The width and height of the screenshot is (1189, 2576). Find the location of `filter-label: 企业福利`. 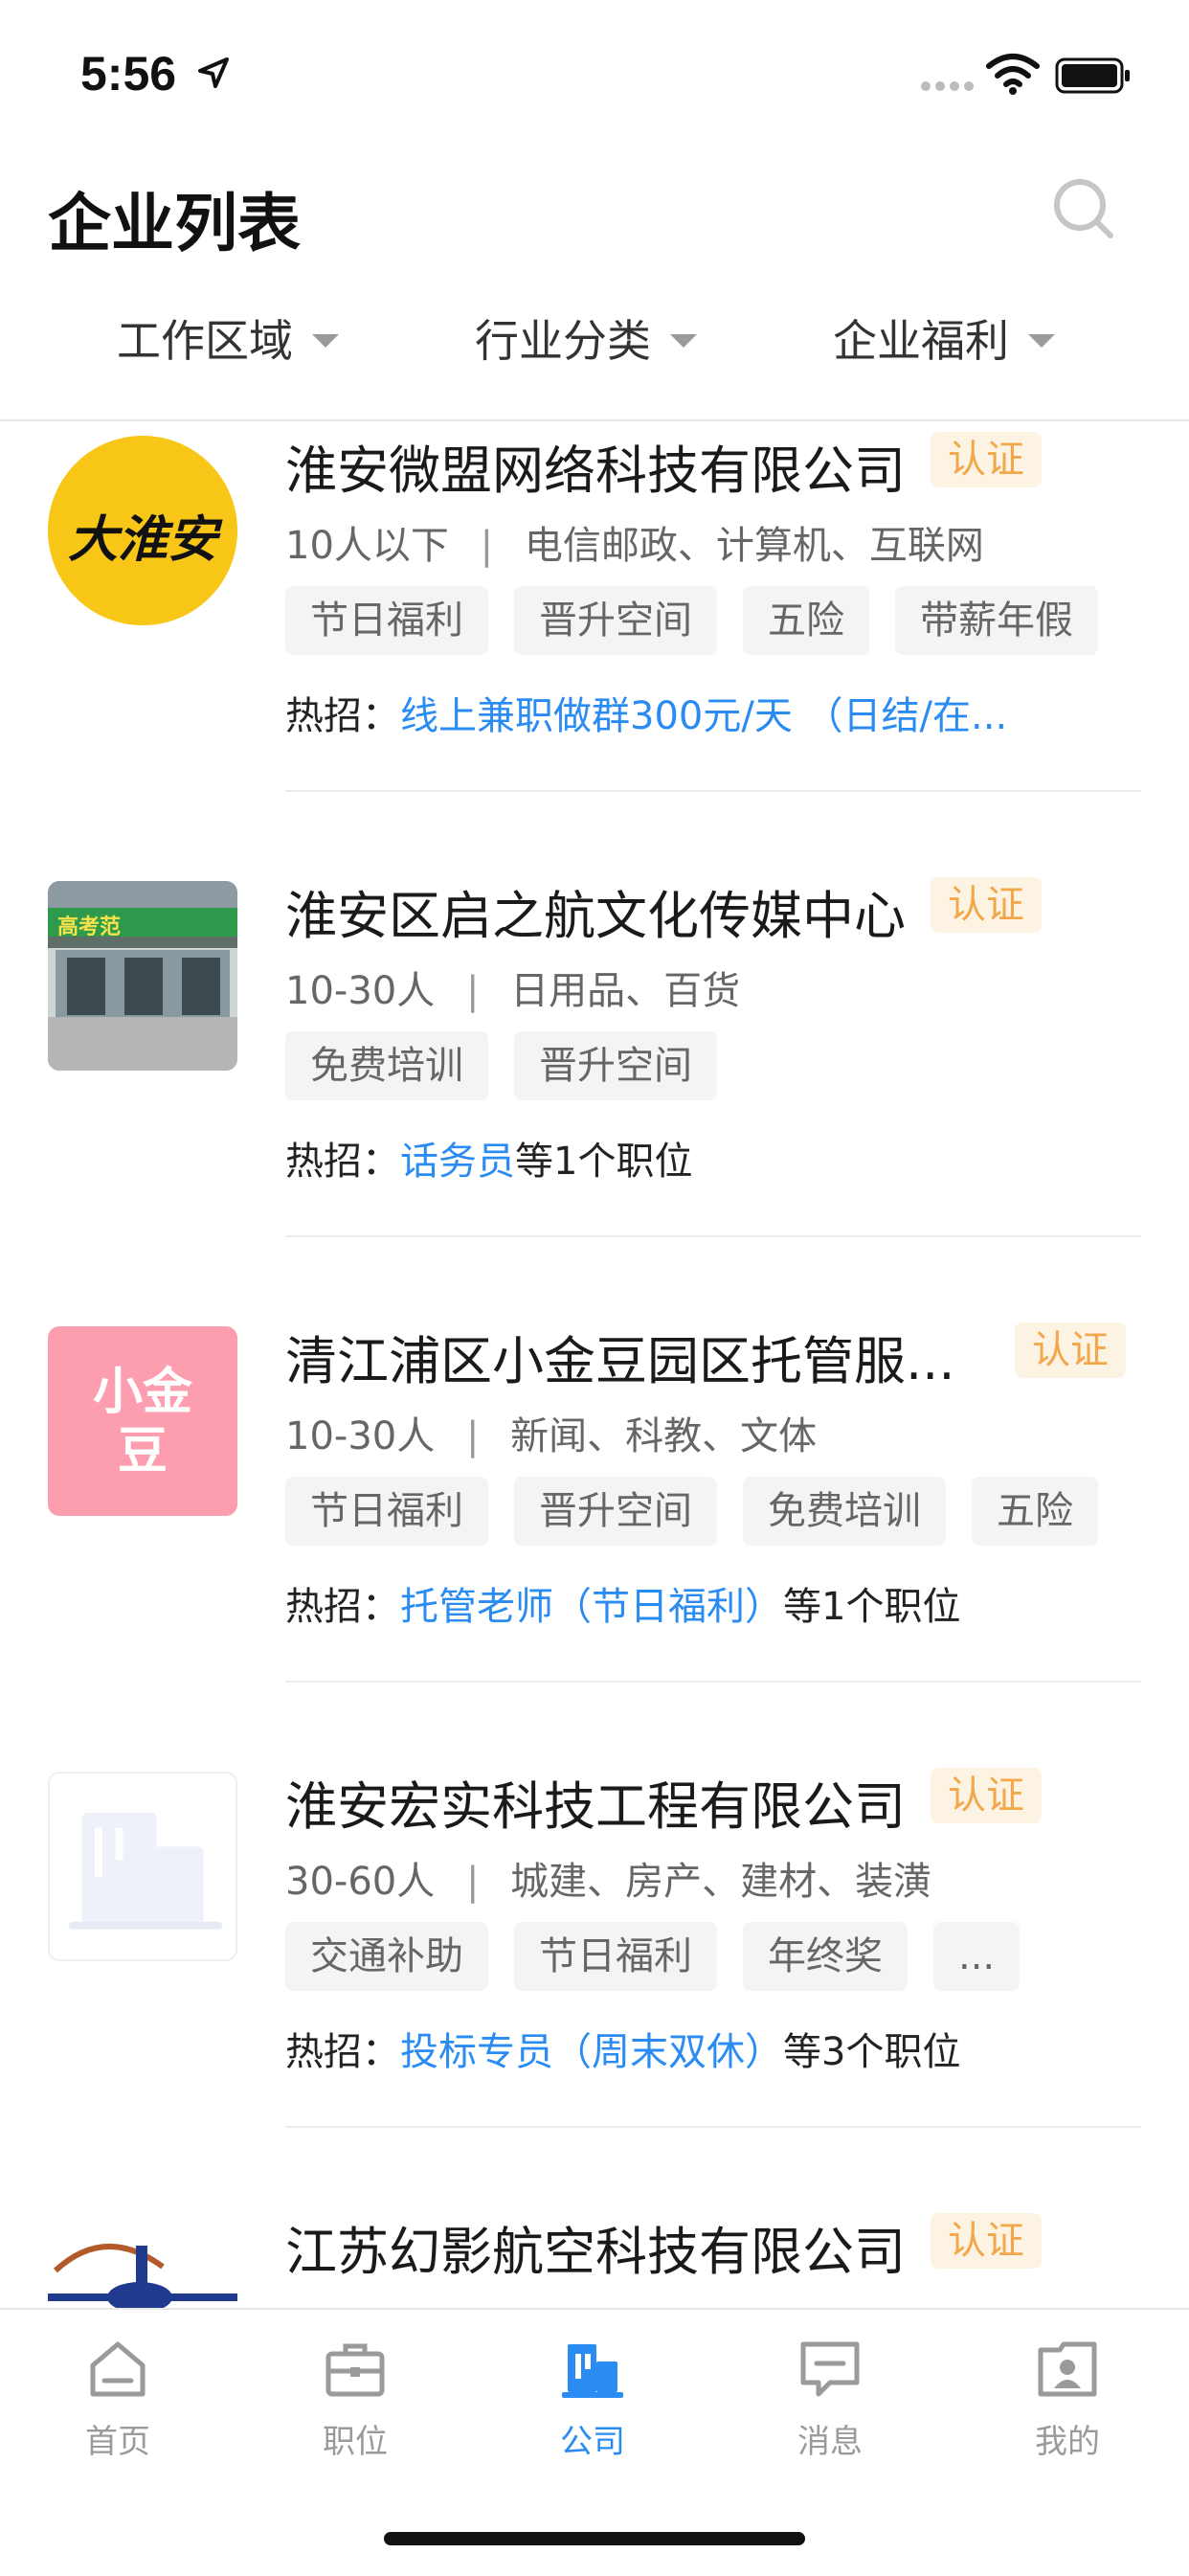

filter-label: 企业福利 is located at coordinates (921, 341).